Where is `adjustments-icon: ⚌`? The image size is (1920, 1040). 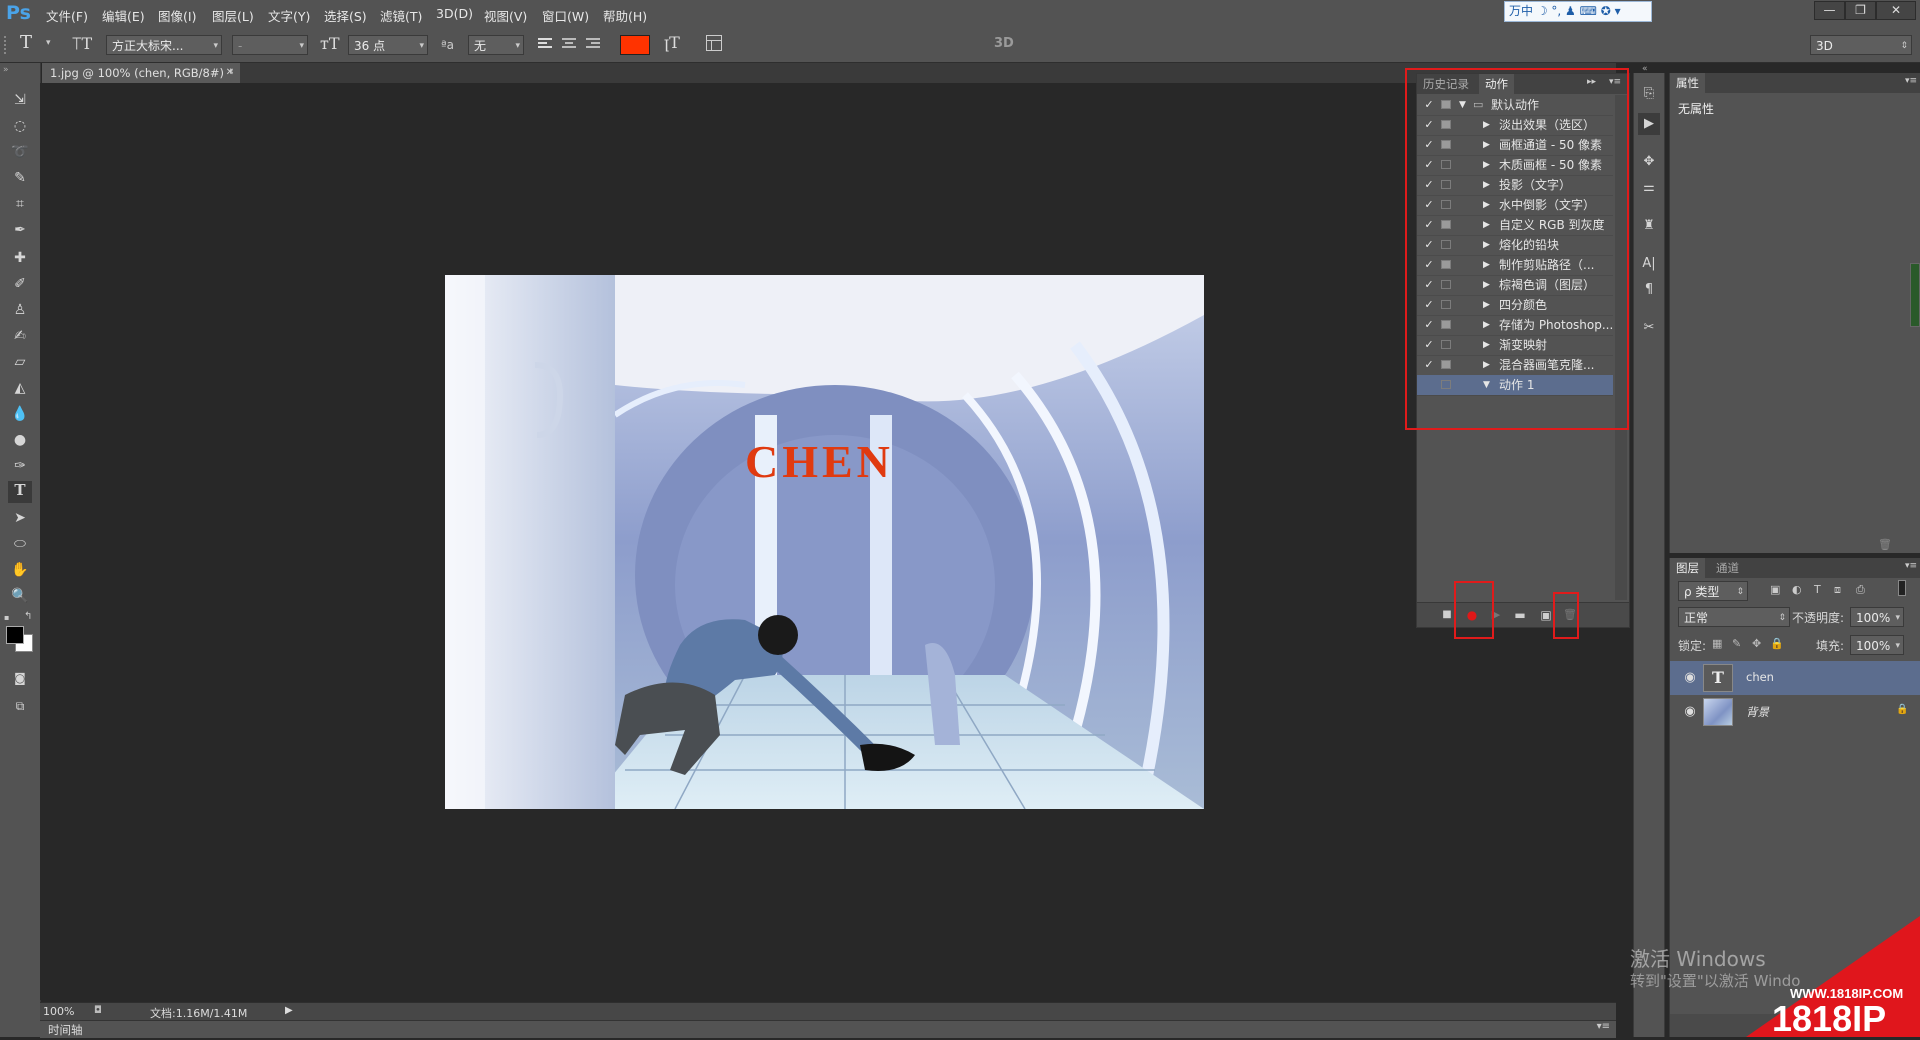
adjustments-icon: ⚌ is located at coordinates (1649, 188).